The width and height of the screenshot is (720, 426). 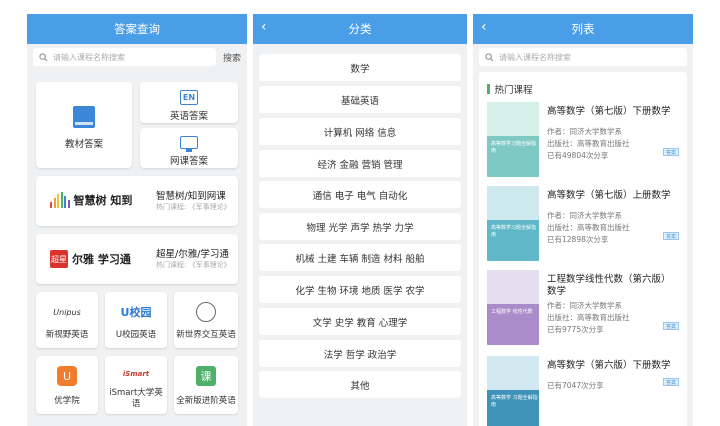 What do you see at coordinates (360, 67) in the screenshot?
I see `category-item: 数学` at bounding box center [360, 67].